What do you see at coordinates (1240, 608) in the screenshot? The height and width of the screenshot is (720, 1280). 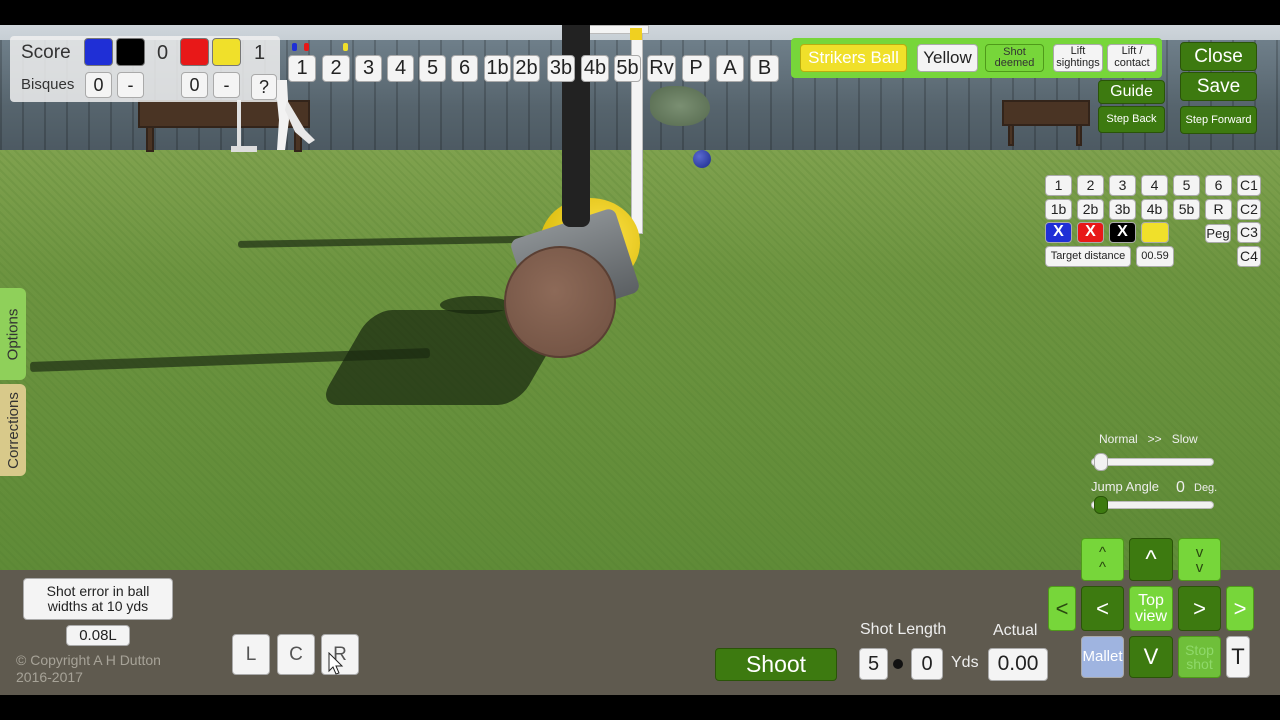 I see `rotate-right-fast-button: >` at bounding box center [1240, 608].